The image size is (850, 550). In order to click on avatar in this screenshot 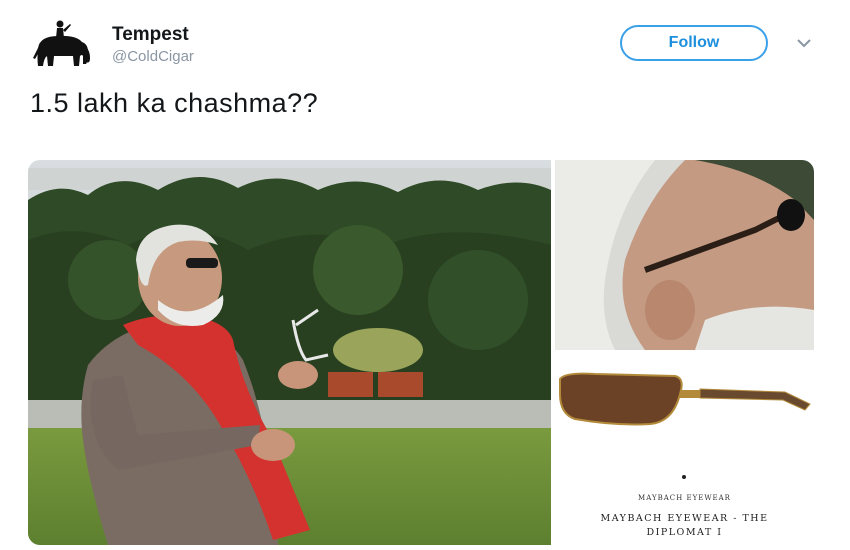, I will do `click(62, 43)`.